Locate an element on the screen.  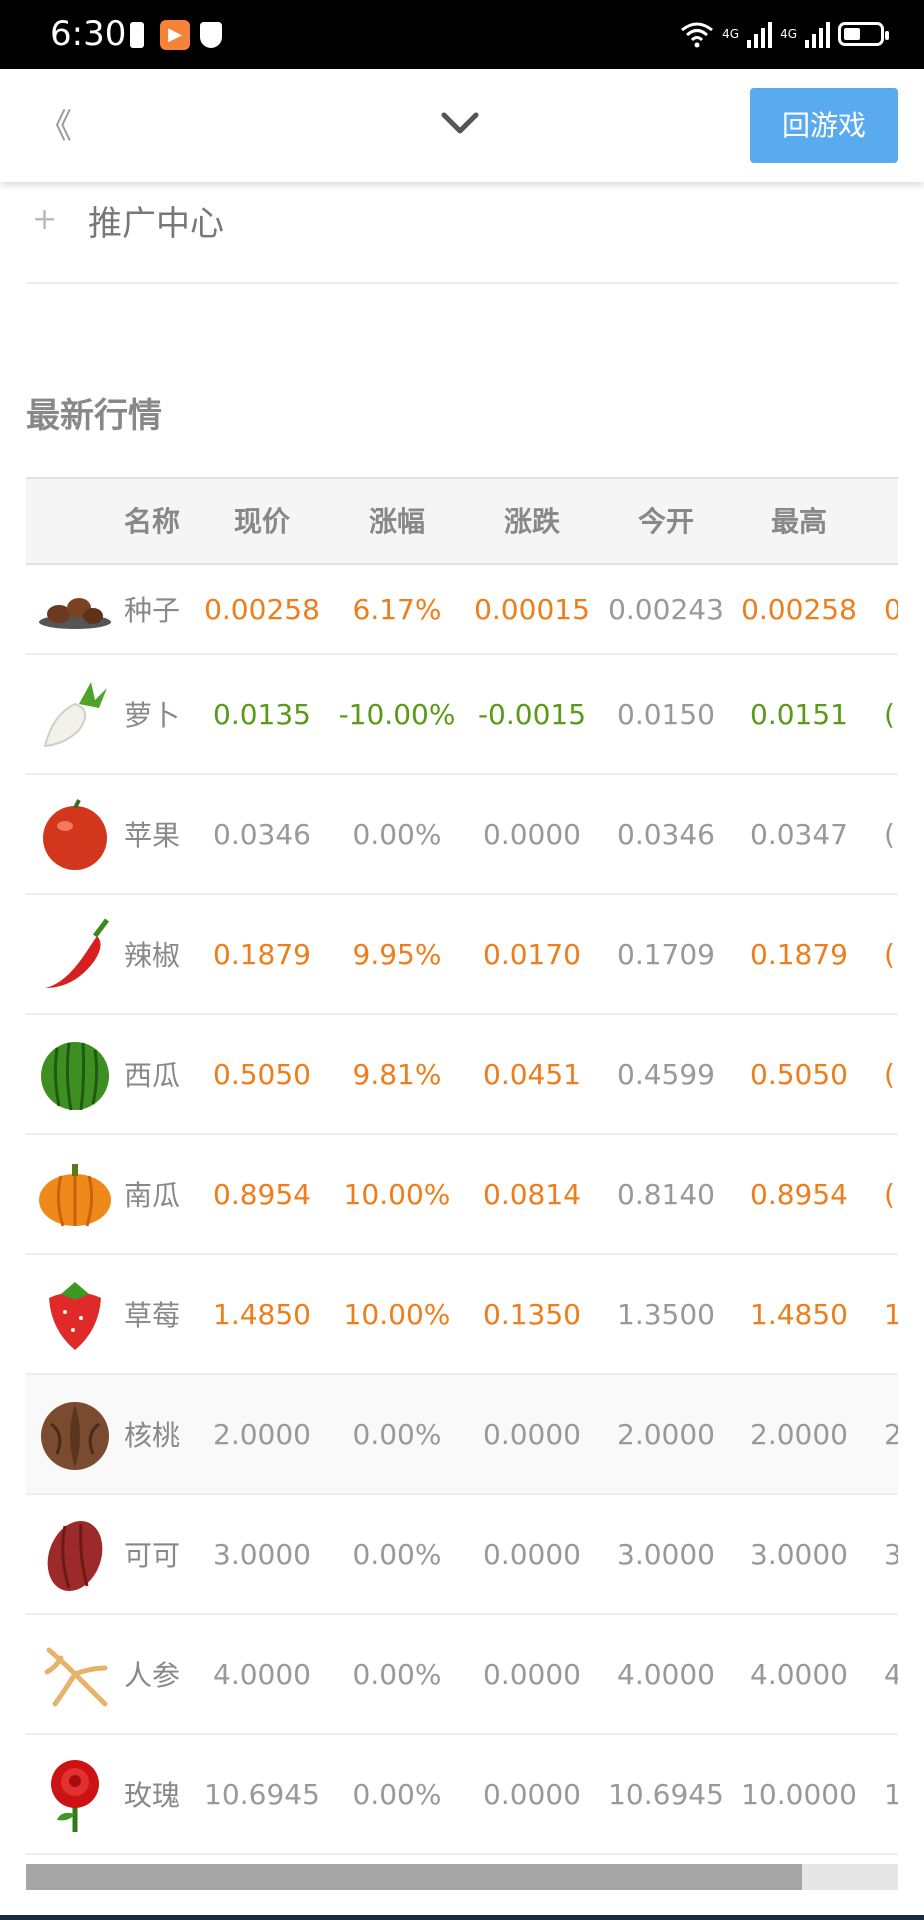
header-open: 今开 is located at coordinates (665, 521).